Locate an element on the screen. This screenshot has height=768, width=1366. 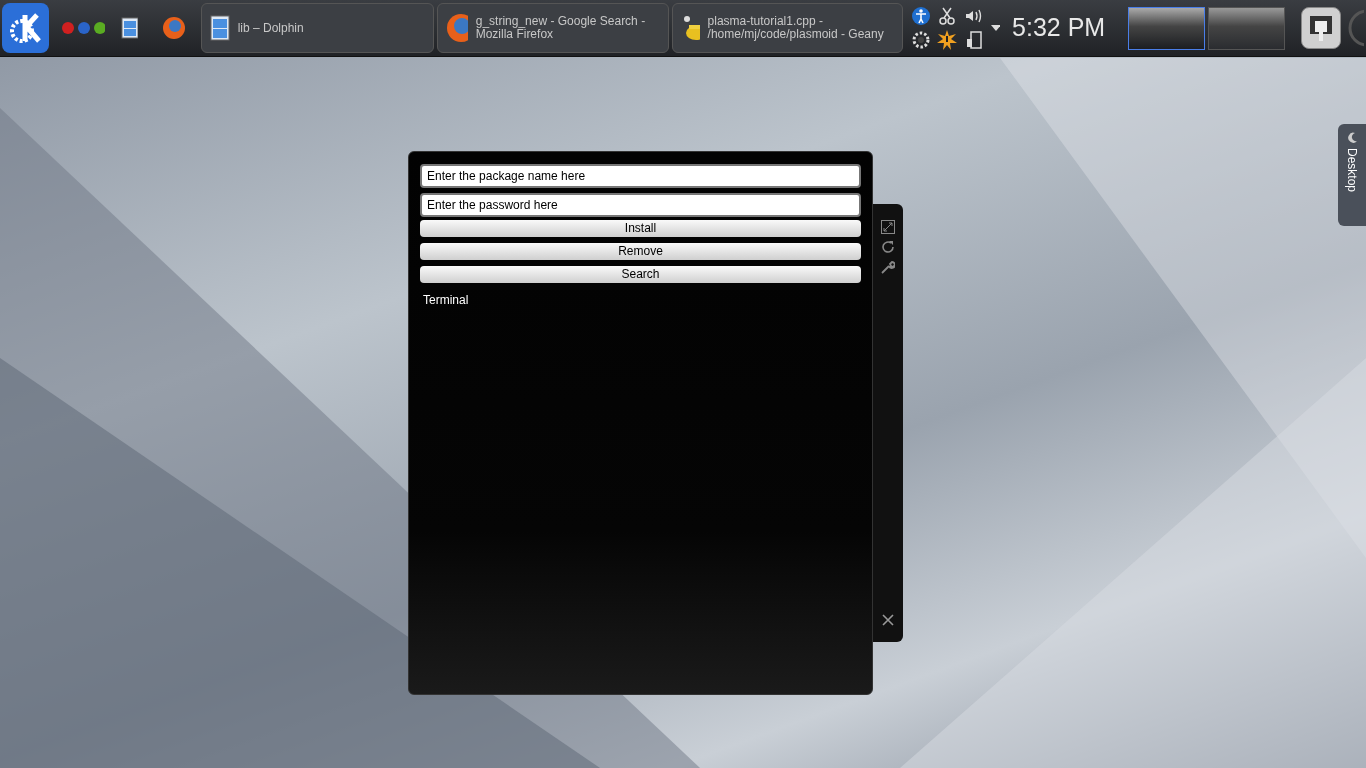
package-name-field: Enter the package name here is located at coordinates (640, 176).